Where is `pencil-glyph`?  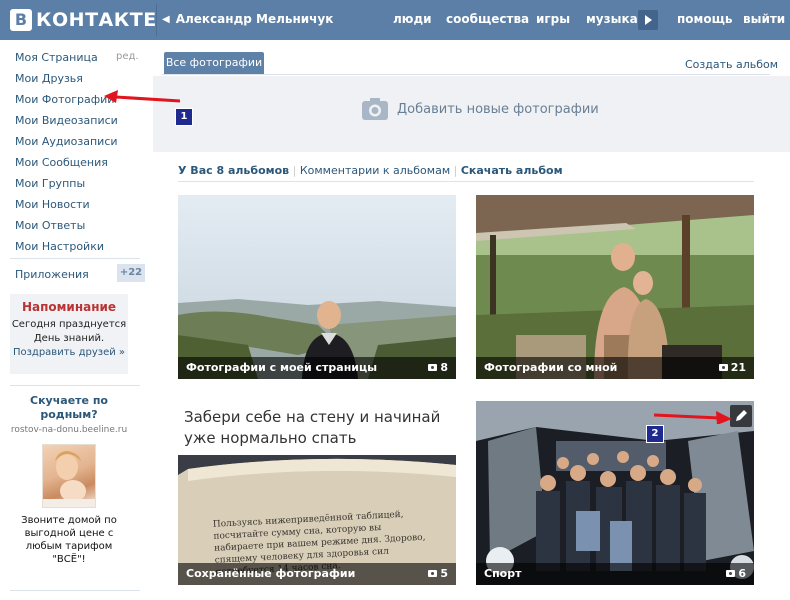 pencil-glyph is located at coordinates (741, 415).